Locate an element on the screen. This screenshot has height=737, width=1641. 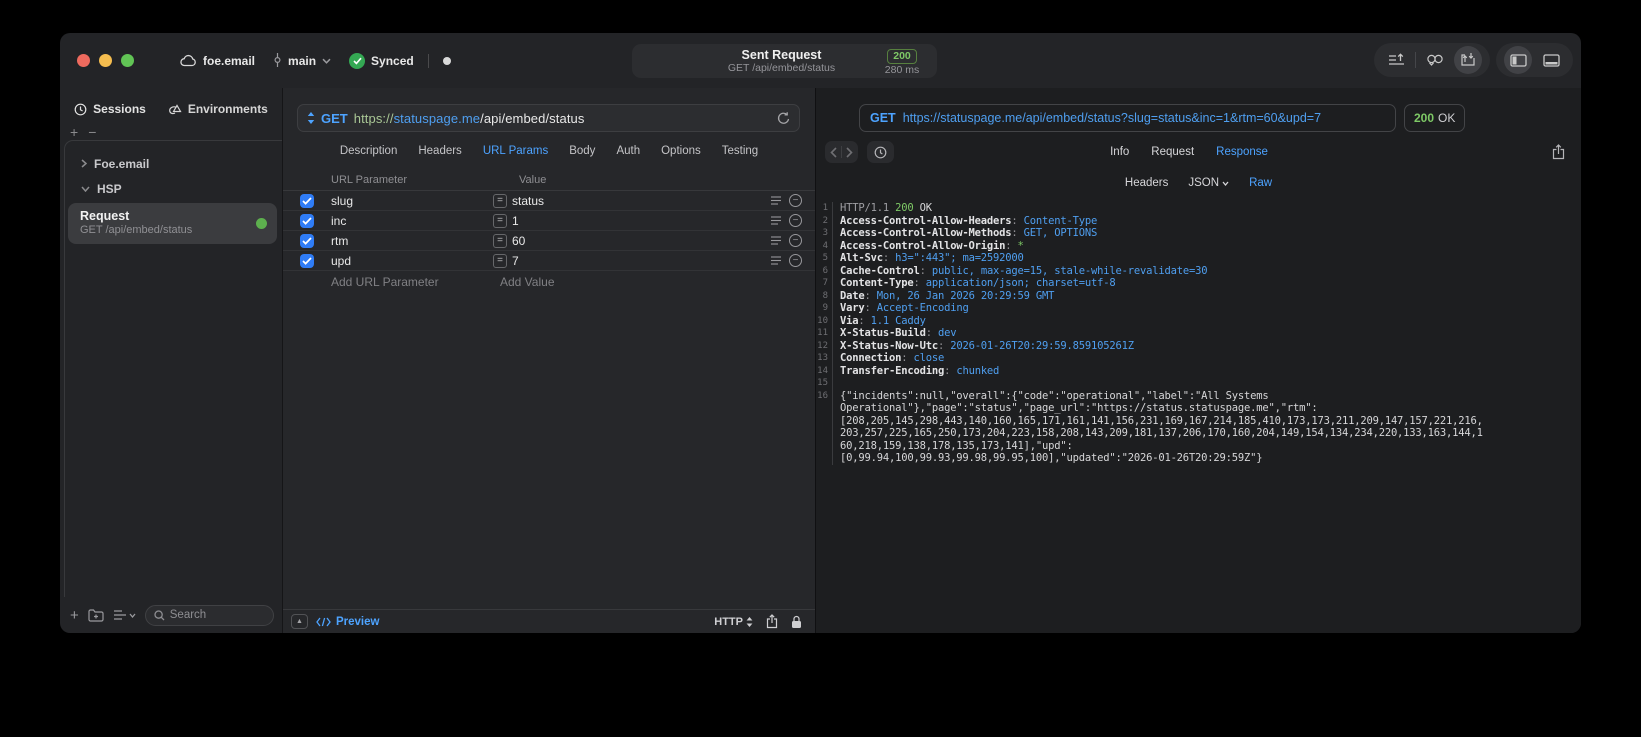
url-path: /api/embed/status is located at coordinates (532, 118).